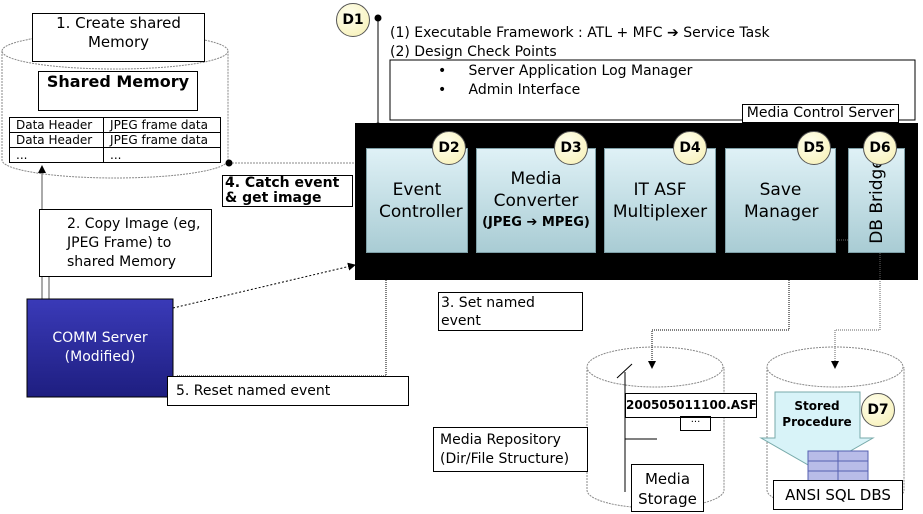 The width and height of the screenshot is (923, 514). Describe the element at coordinates (817, 414) in the screenshot. I see `stored-procedure-label: Stored Procedure` at that location.